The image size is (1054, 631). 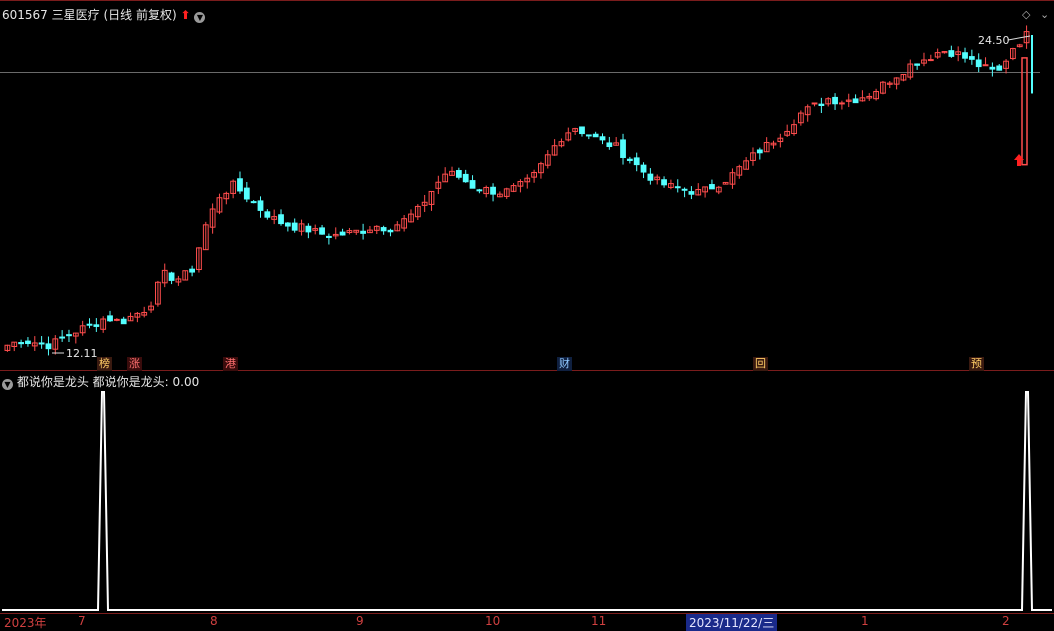 I want to click on up-arrow-icon: ⬆, so click(x=185, y=15).